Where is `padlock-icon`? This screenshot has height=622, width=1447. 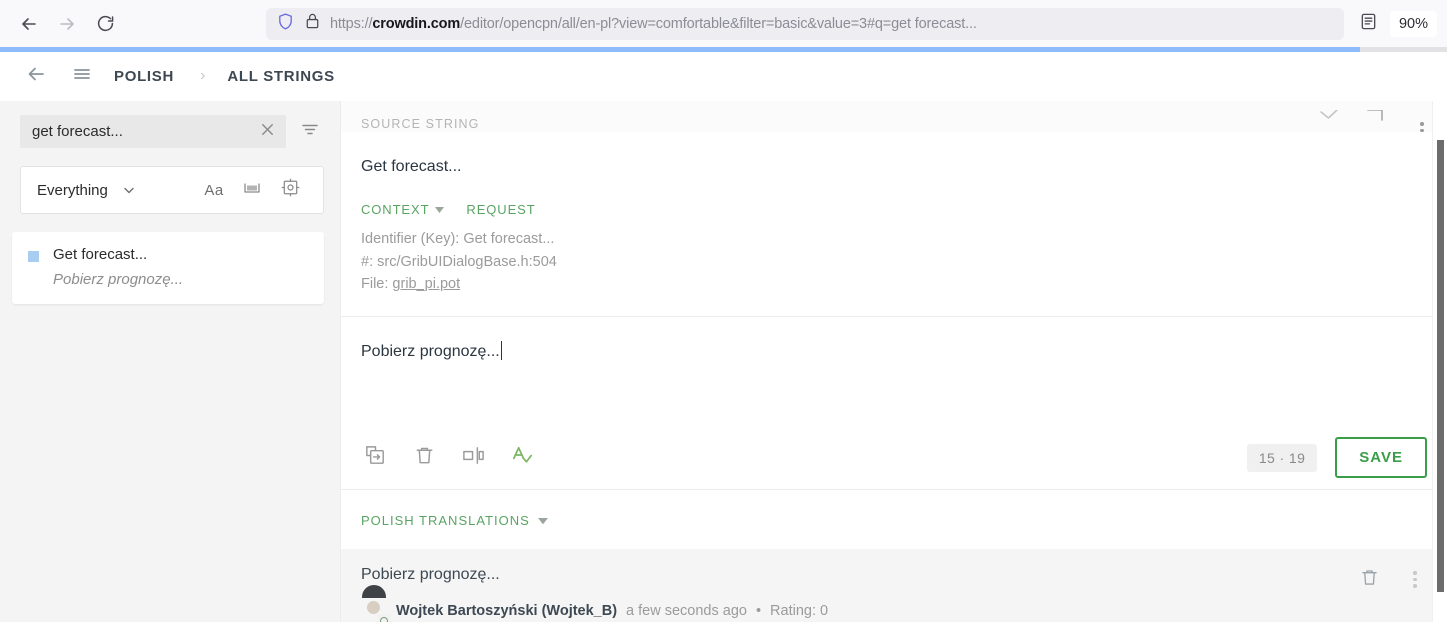 padlock-icon is located at coordinates (312, 23).